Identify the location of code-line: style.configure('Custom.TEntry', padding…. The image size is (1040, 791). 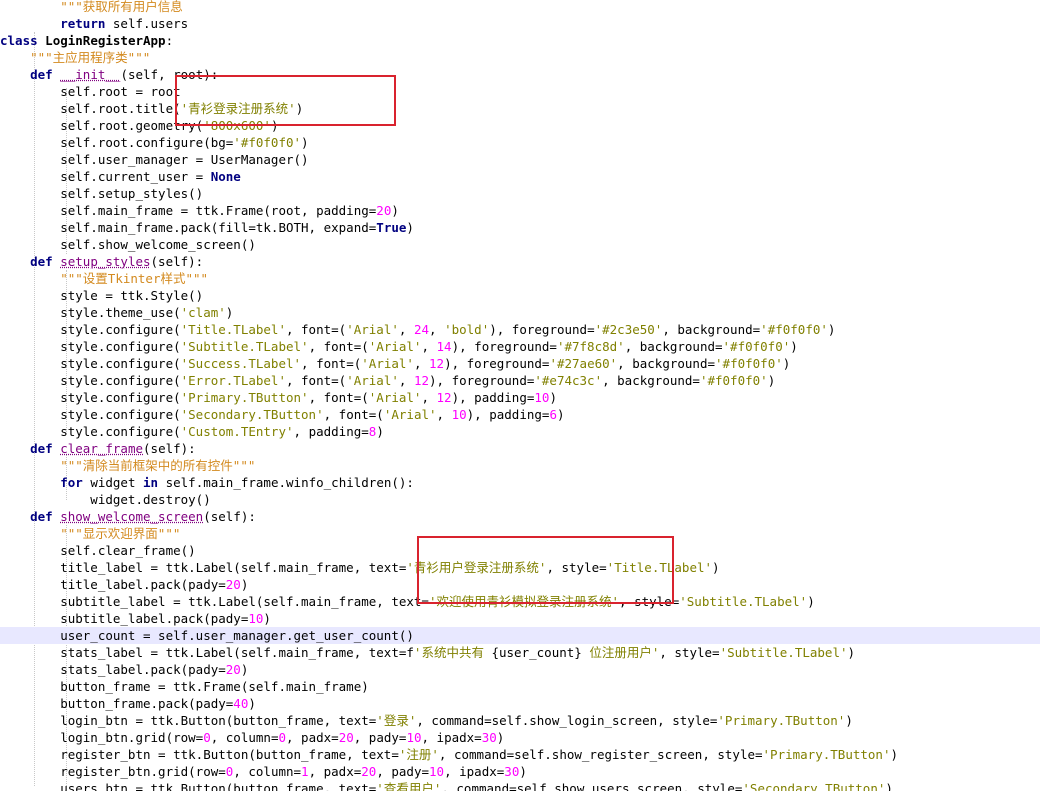
(520, 431).